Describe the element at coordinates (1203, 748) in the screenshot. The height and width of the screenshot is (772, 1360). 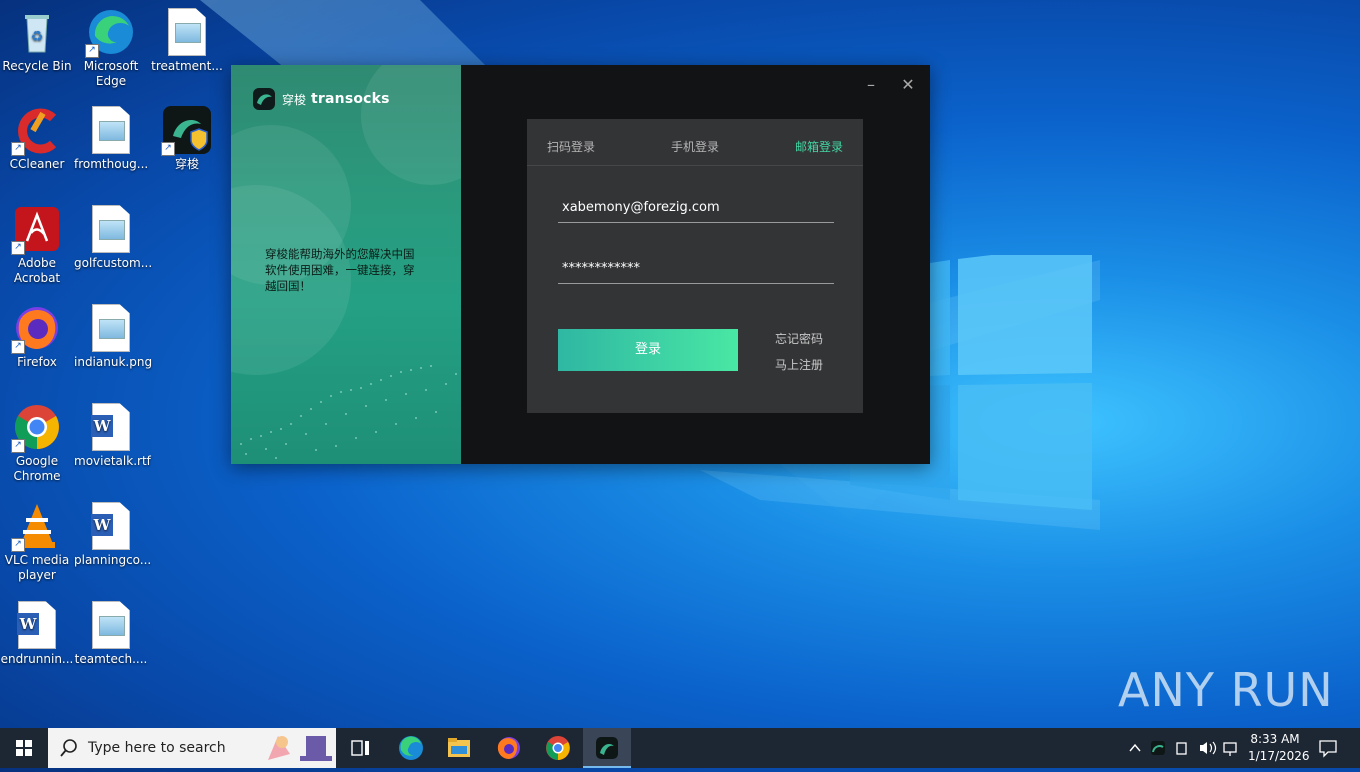
I see `volume-icon` at that location.